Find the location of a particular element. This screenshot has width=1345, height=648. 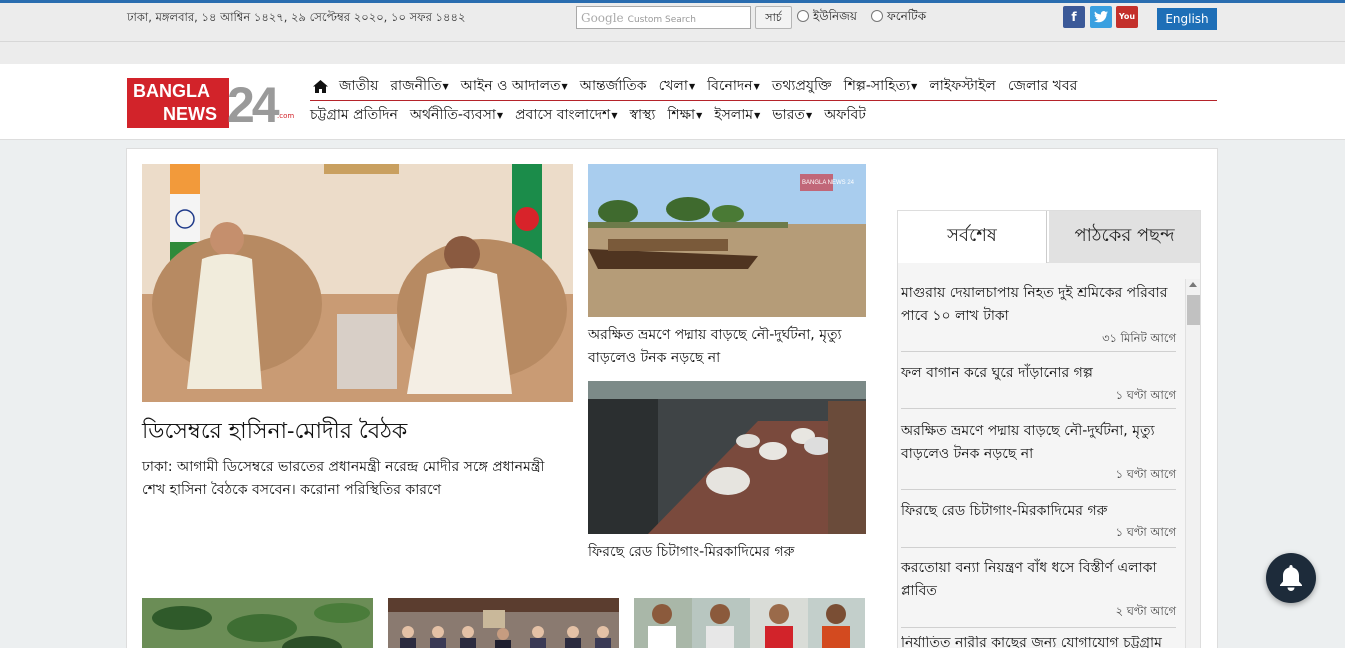

nav-item-label: জেলার খবর is located at coordinates (1042, 86).